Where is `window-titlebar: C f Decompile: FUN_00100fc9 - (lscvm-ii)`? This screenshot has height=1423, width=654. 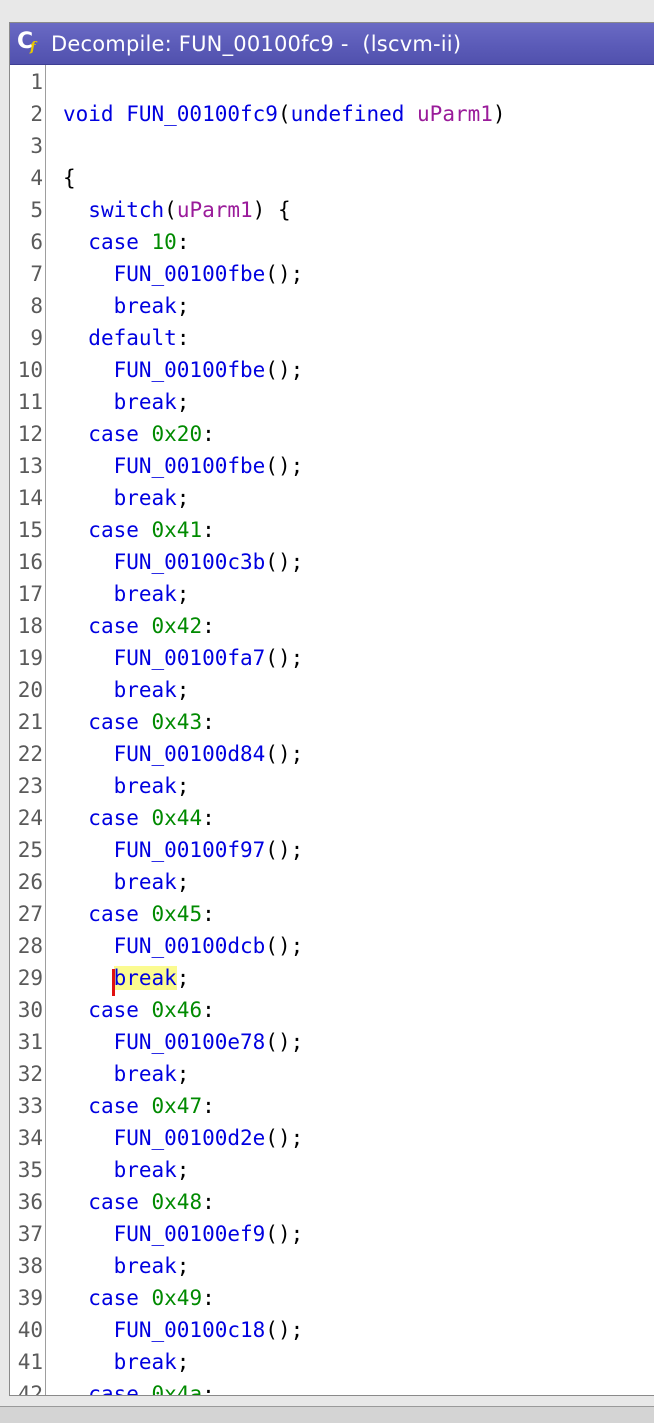 window-titlebar: C f Decompile: FUN_00100fc9 - (lscvm-ii) is located at coordinates (332, 44).